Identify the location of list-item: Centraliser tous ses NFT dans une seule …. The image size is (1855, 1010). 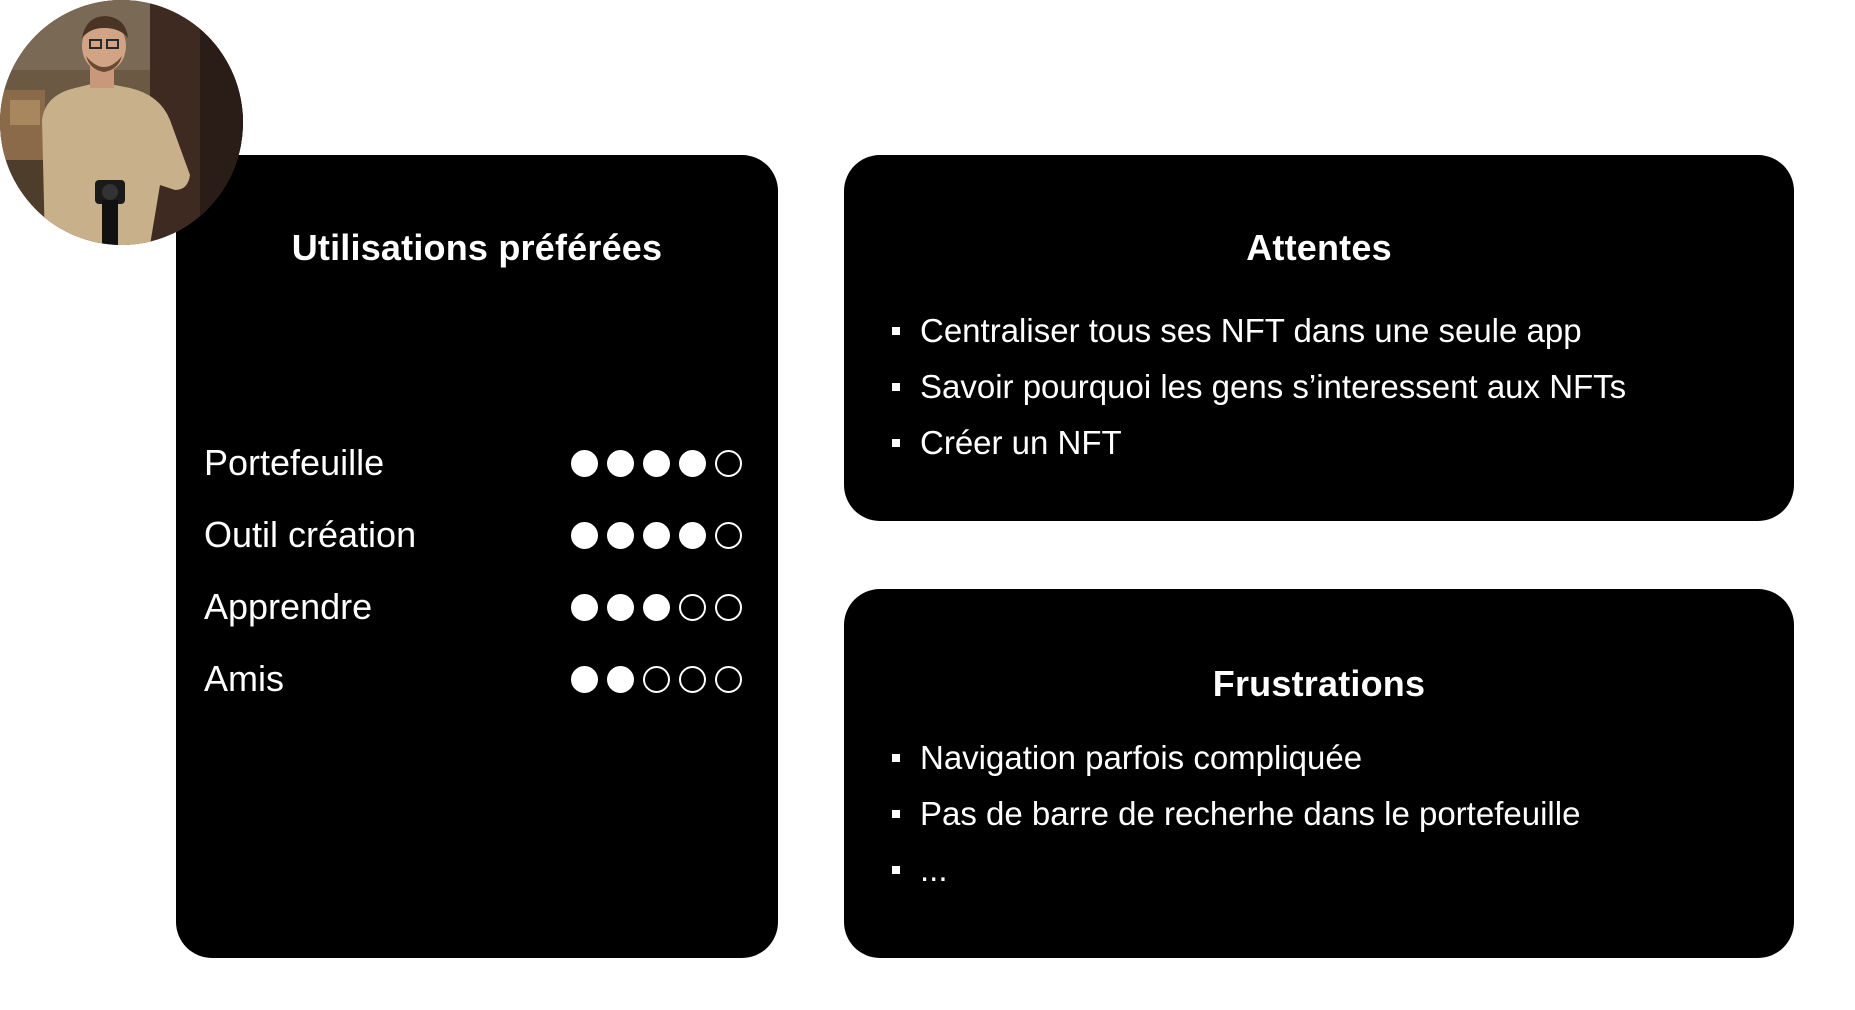
(1331, 331).